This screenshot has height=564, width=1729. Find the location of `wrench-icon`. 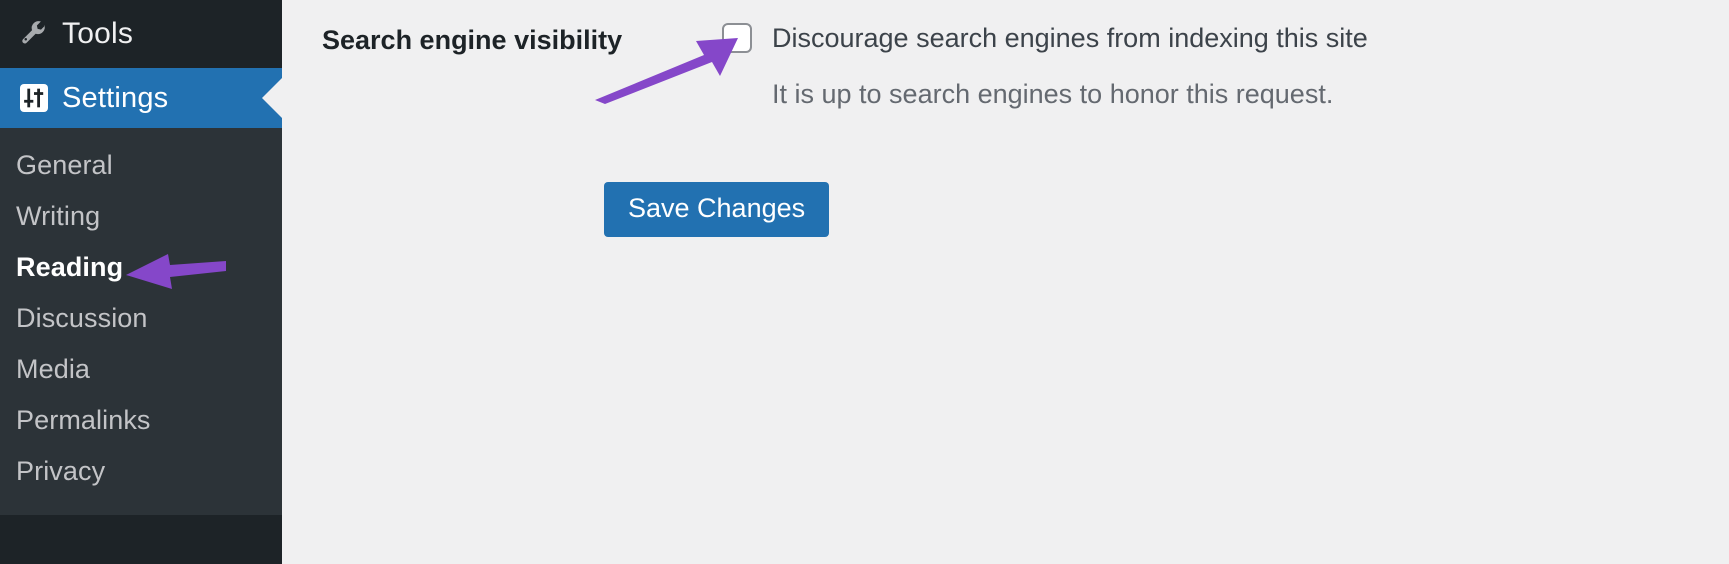

wrench-icon is located at coordinates (34, 34).